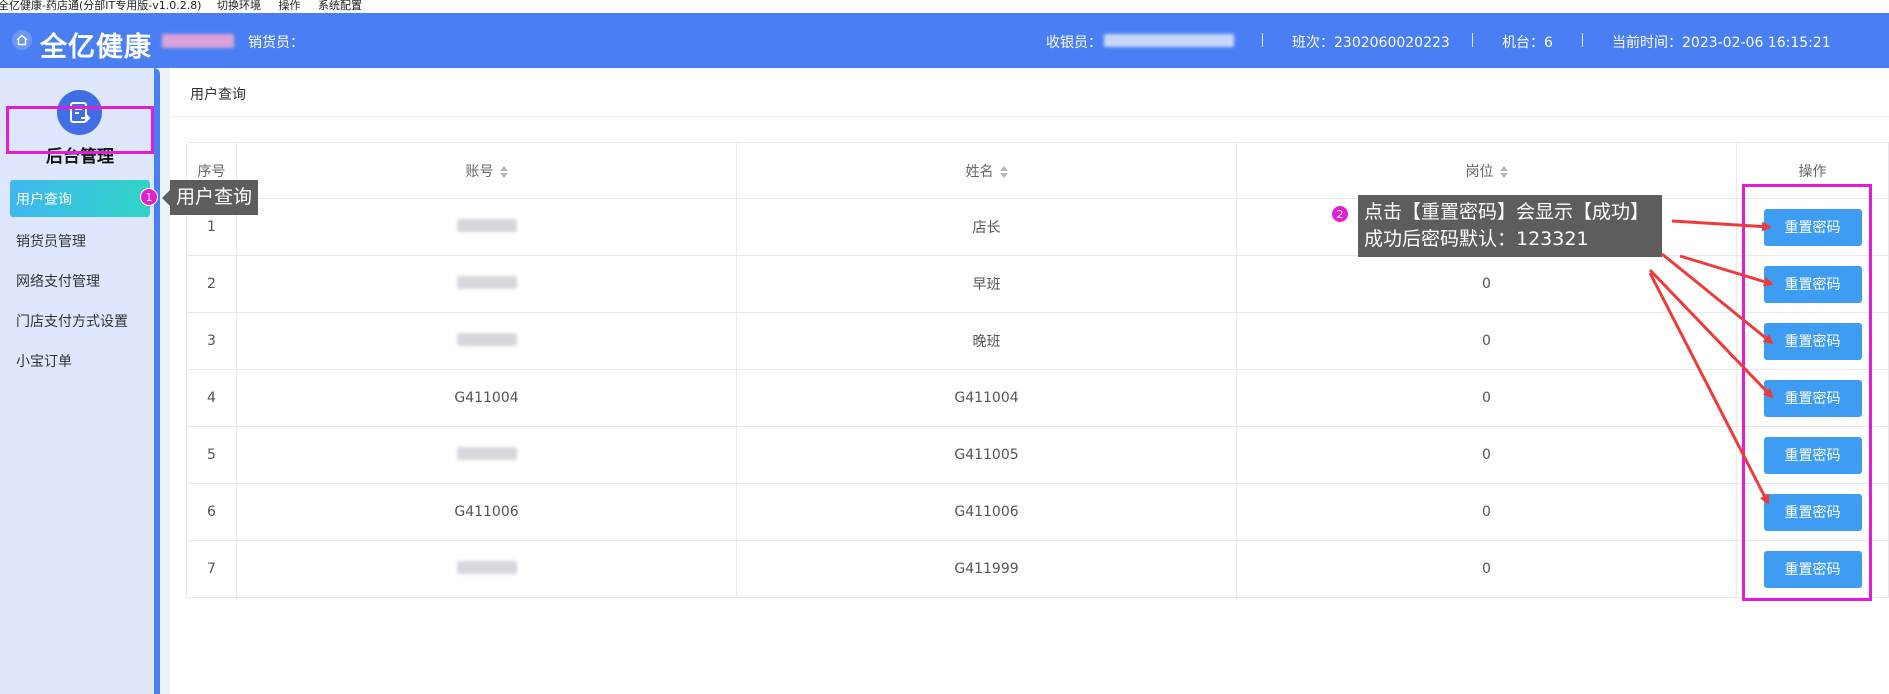 The image size is (1889, 694). I want to click on annotation-arrows, so click(1711, 362).